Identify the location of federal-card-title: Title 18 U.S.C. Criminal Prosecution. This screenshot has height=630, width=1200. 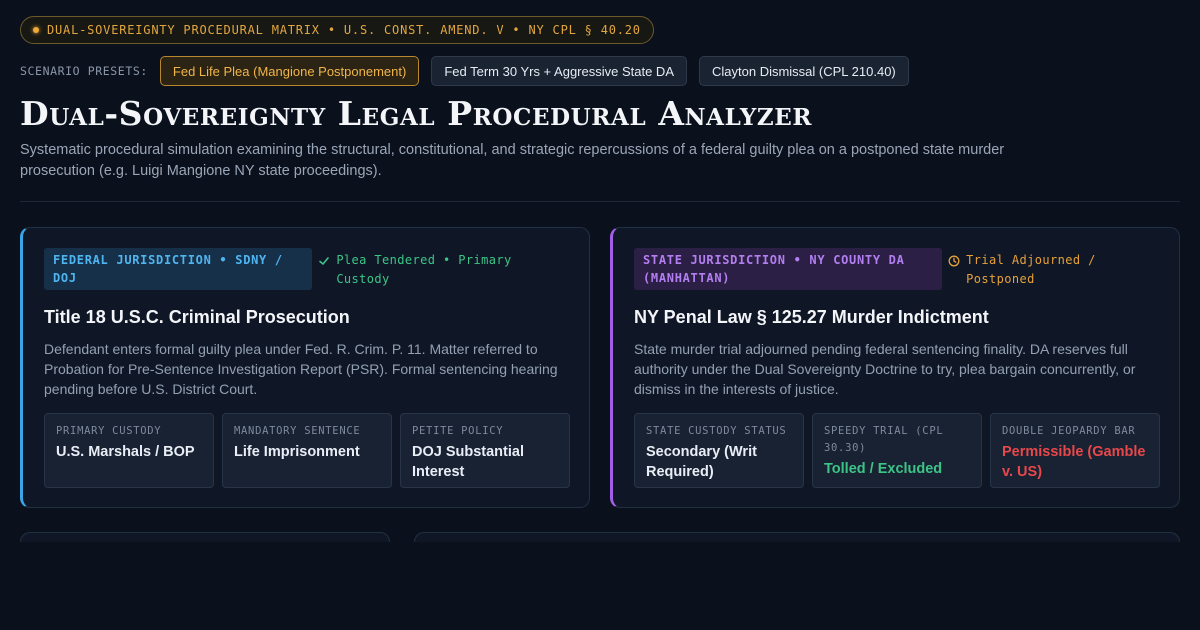
(197, 317).